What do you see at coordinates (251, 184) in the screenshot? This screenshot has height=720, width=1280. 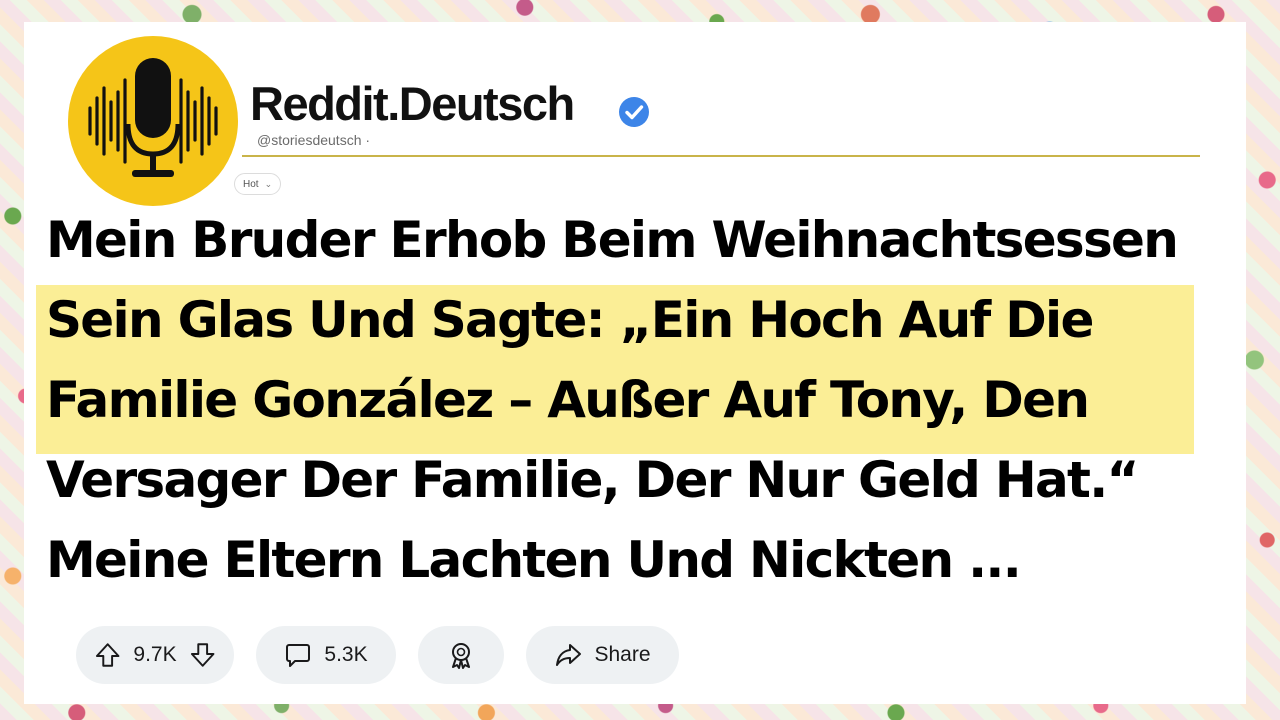 I see `sort-label: Hot` at bounding box center [251, 184].